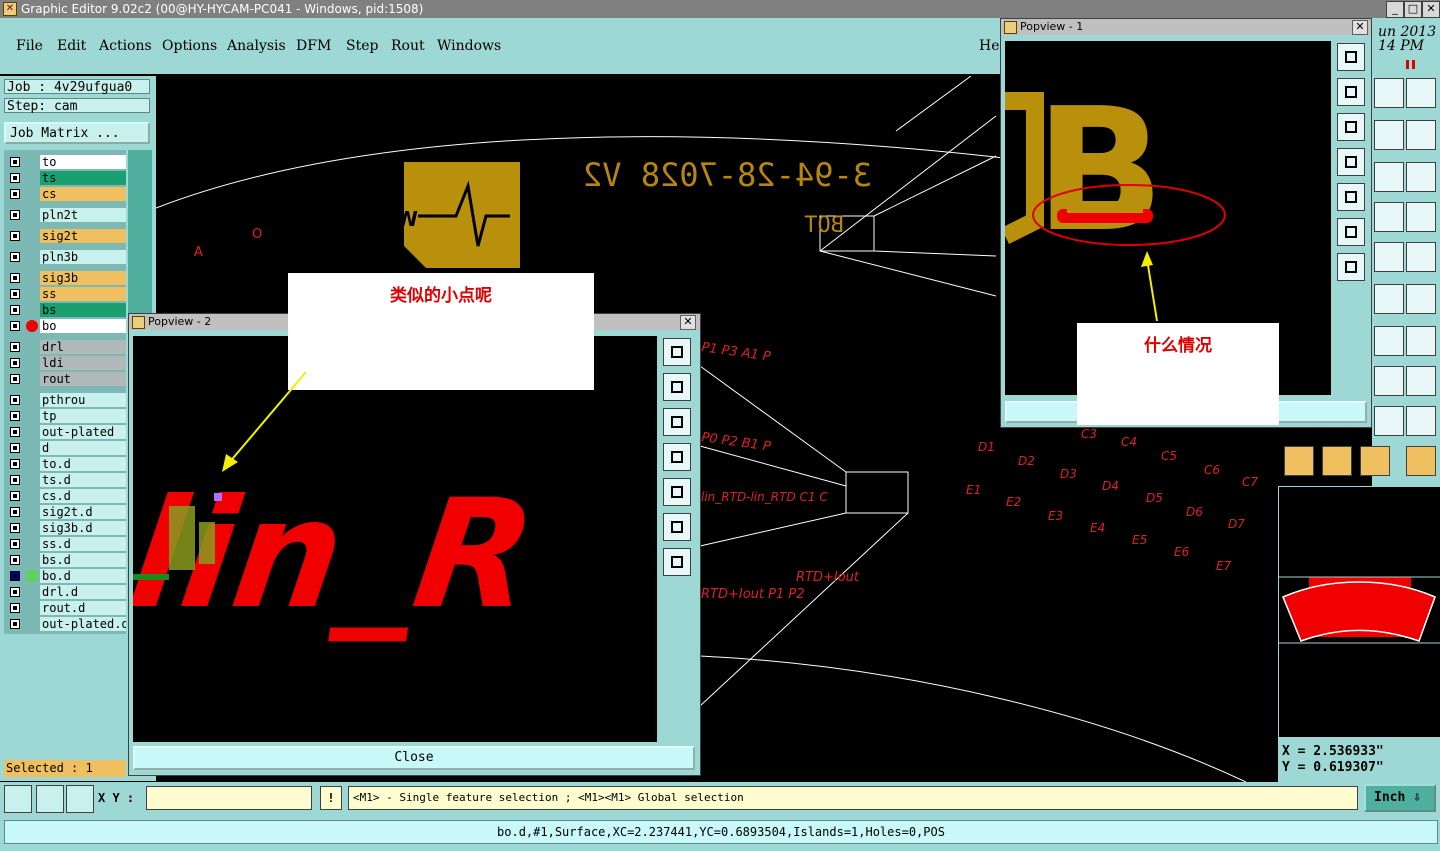 The width and height of the screenshot is (1440, 851). What do you see at coordinates (229, 798) in the screenshot?
I see `xy-input` at bounding box center [229, 798].